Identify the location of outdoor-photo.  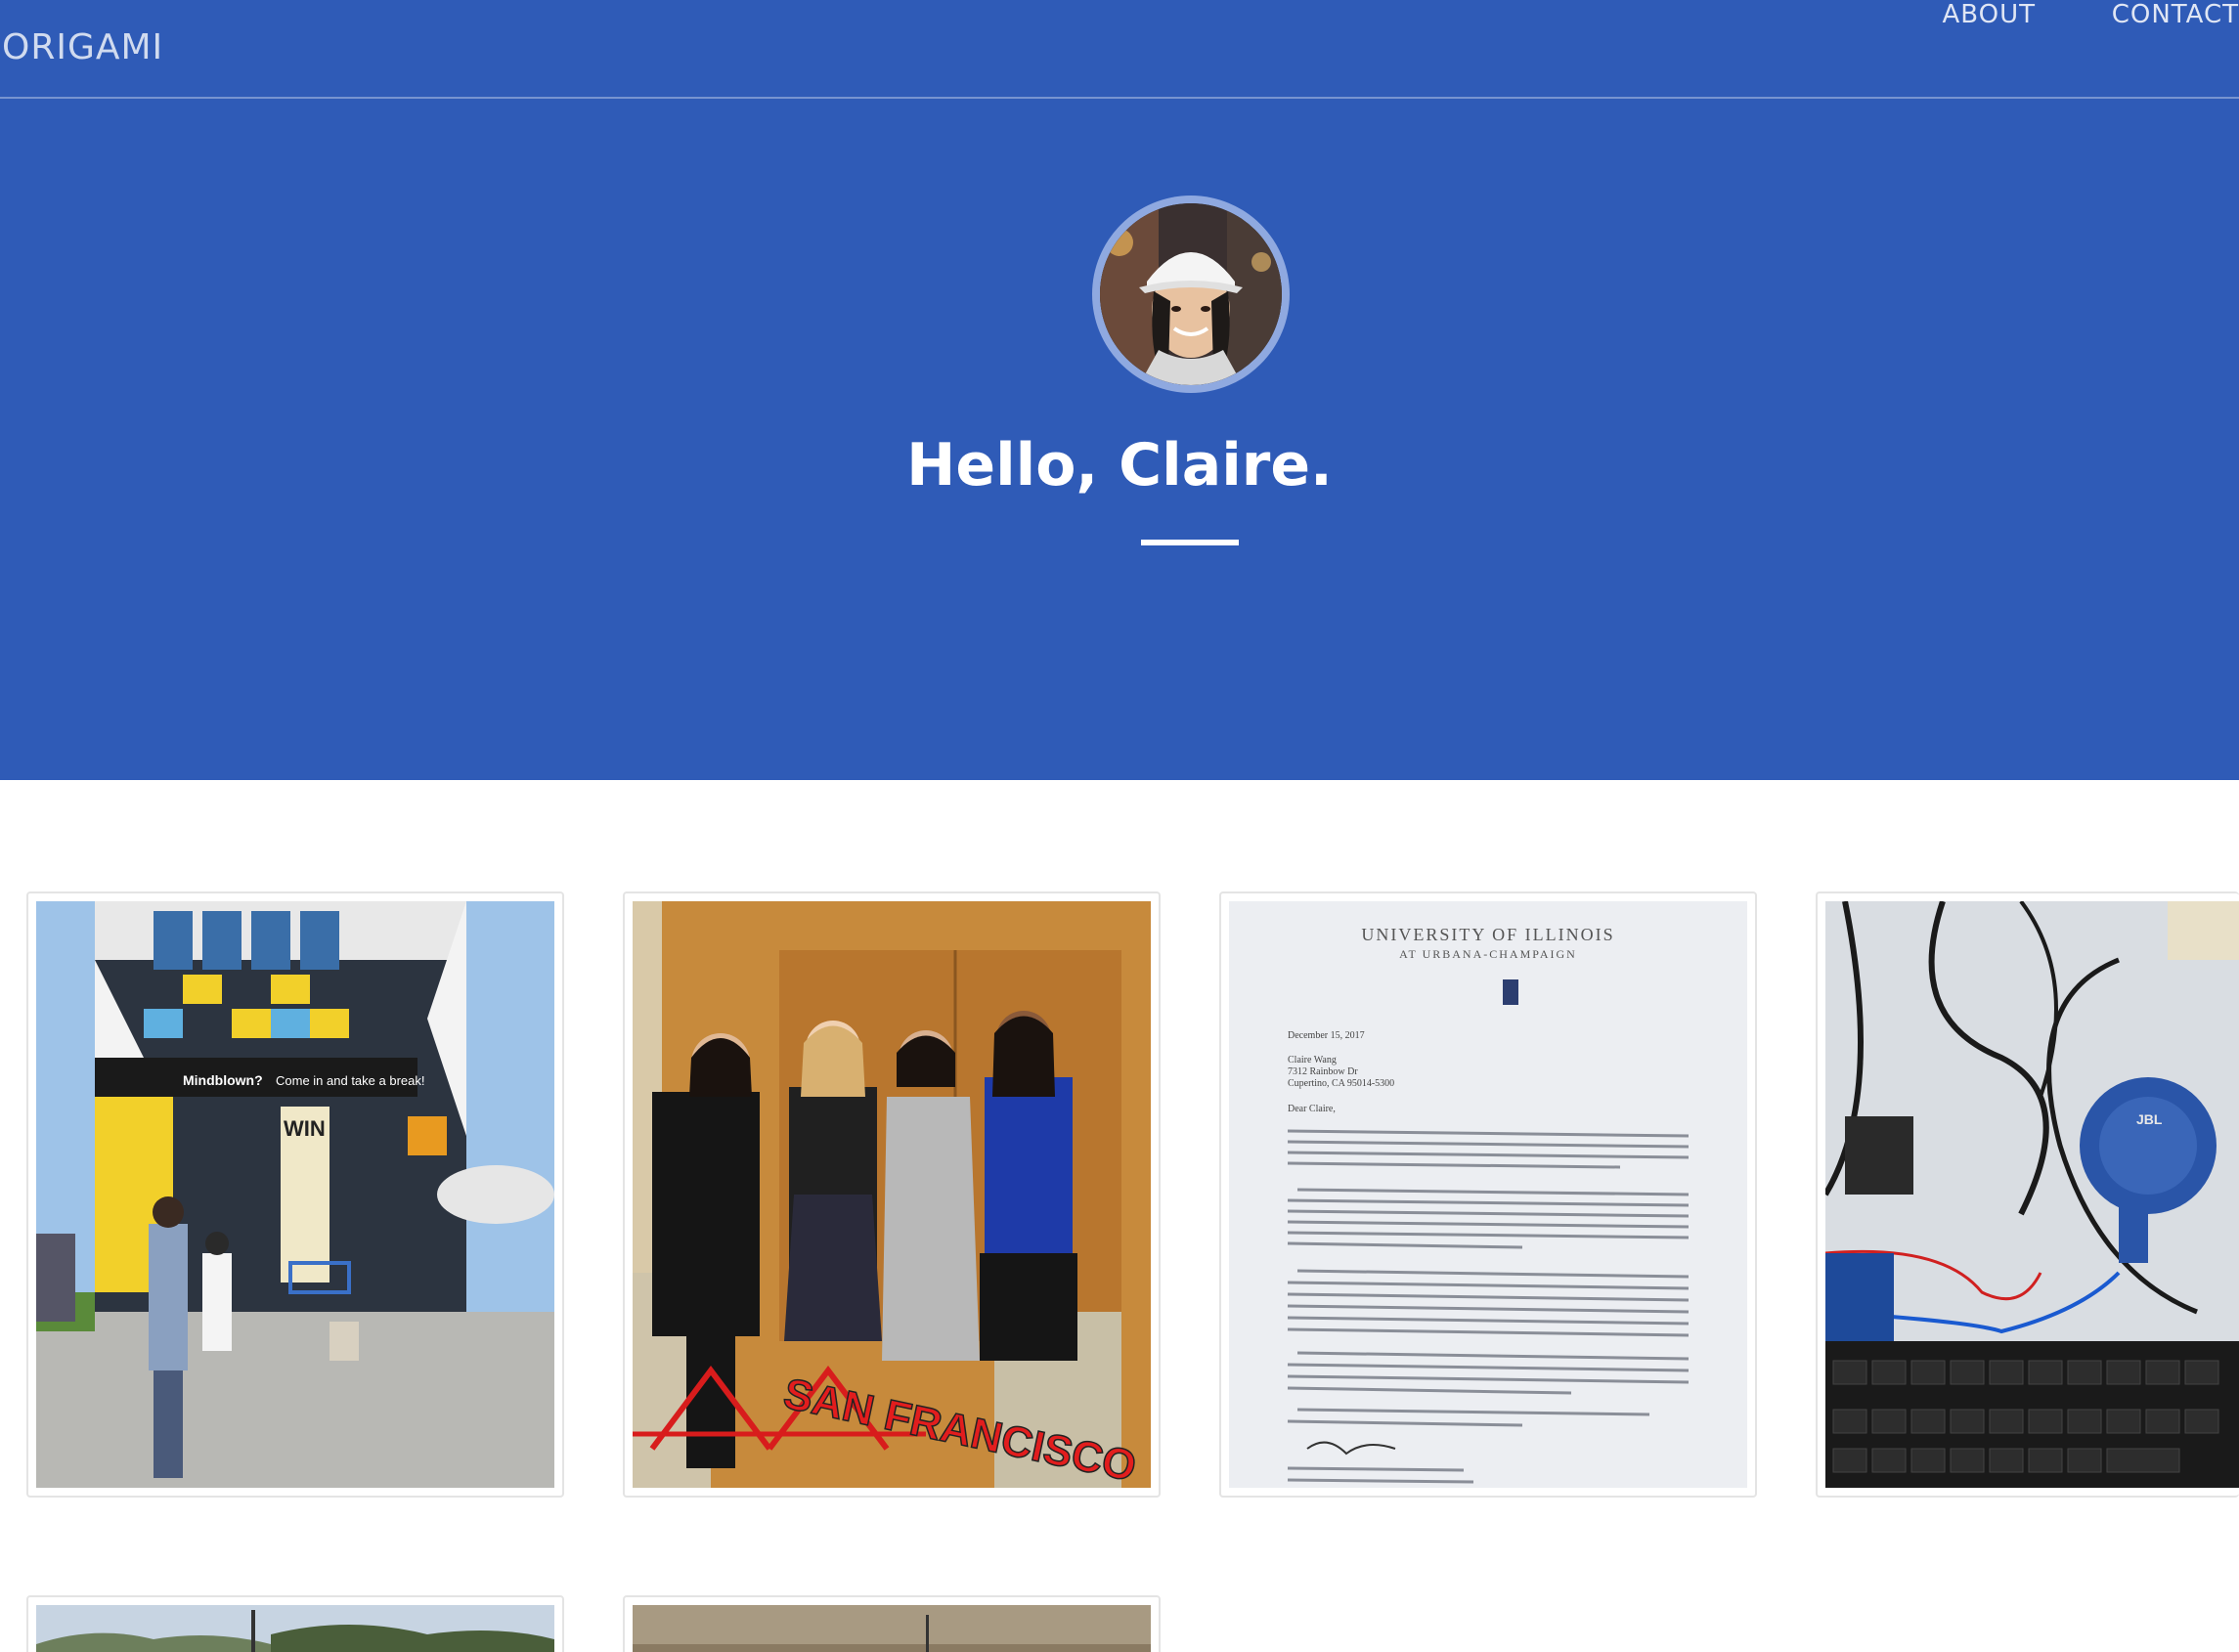
(295, 1628).